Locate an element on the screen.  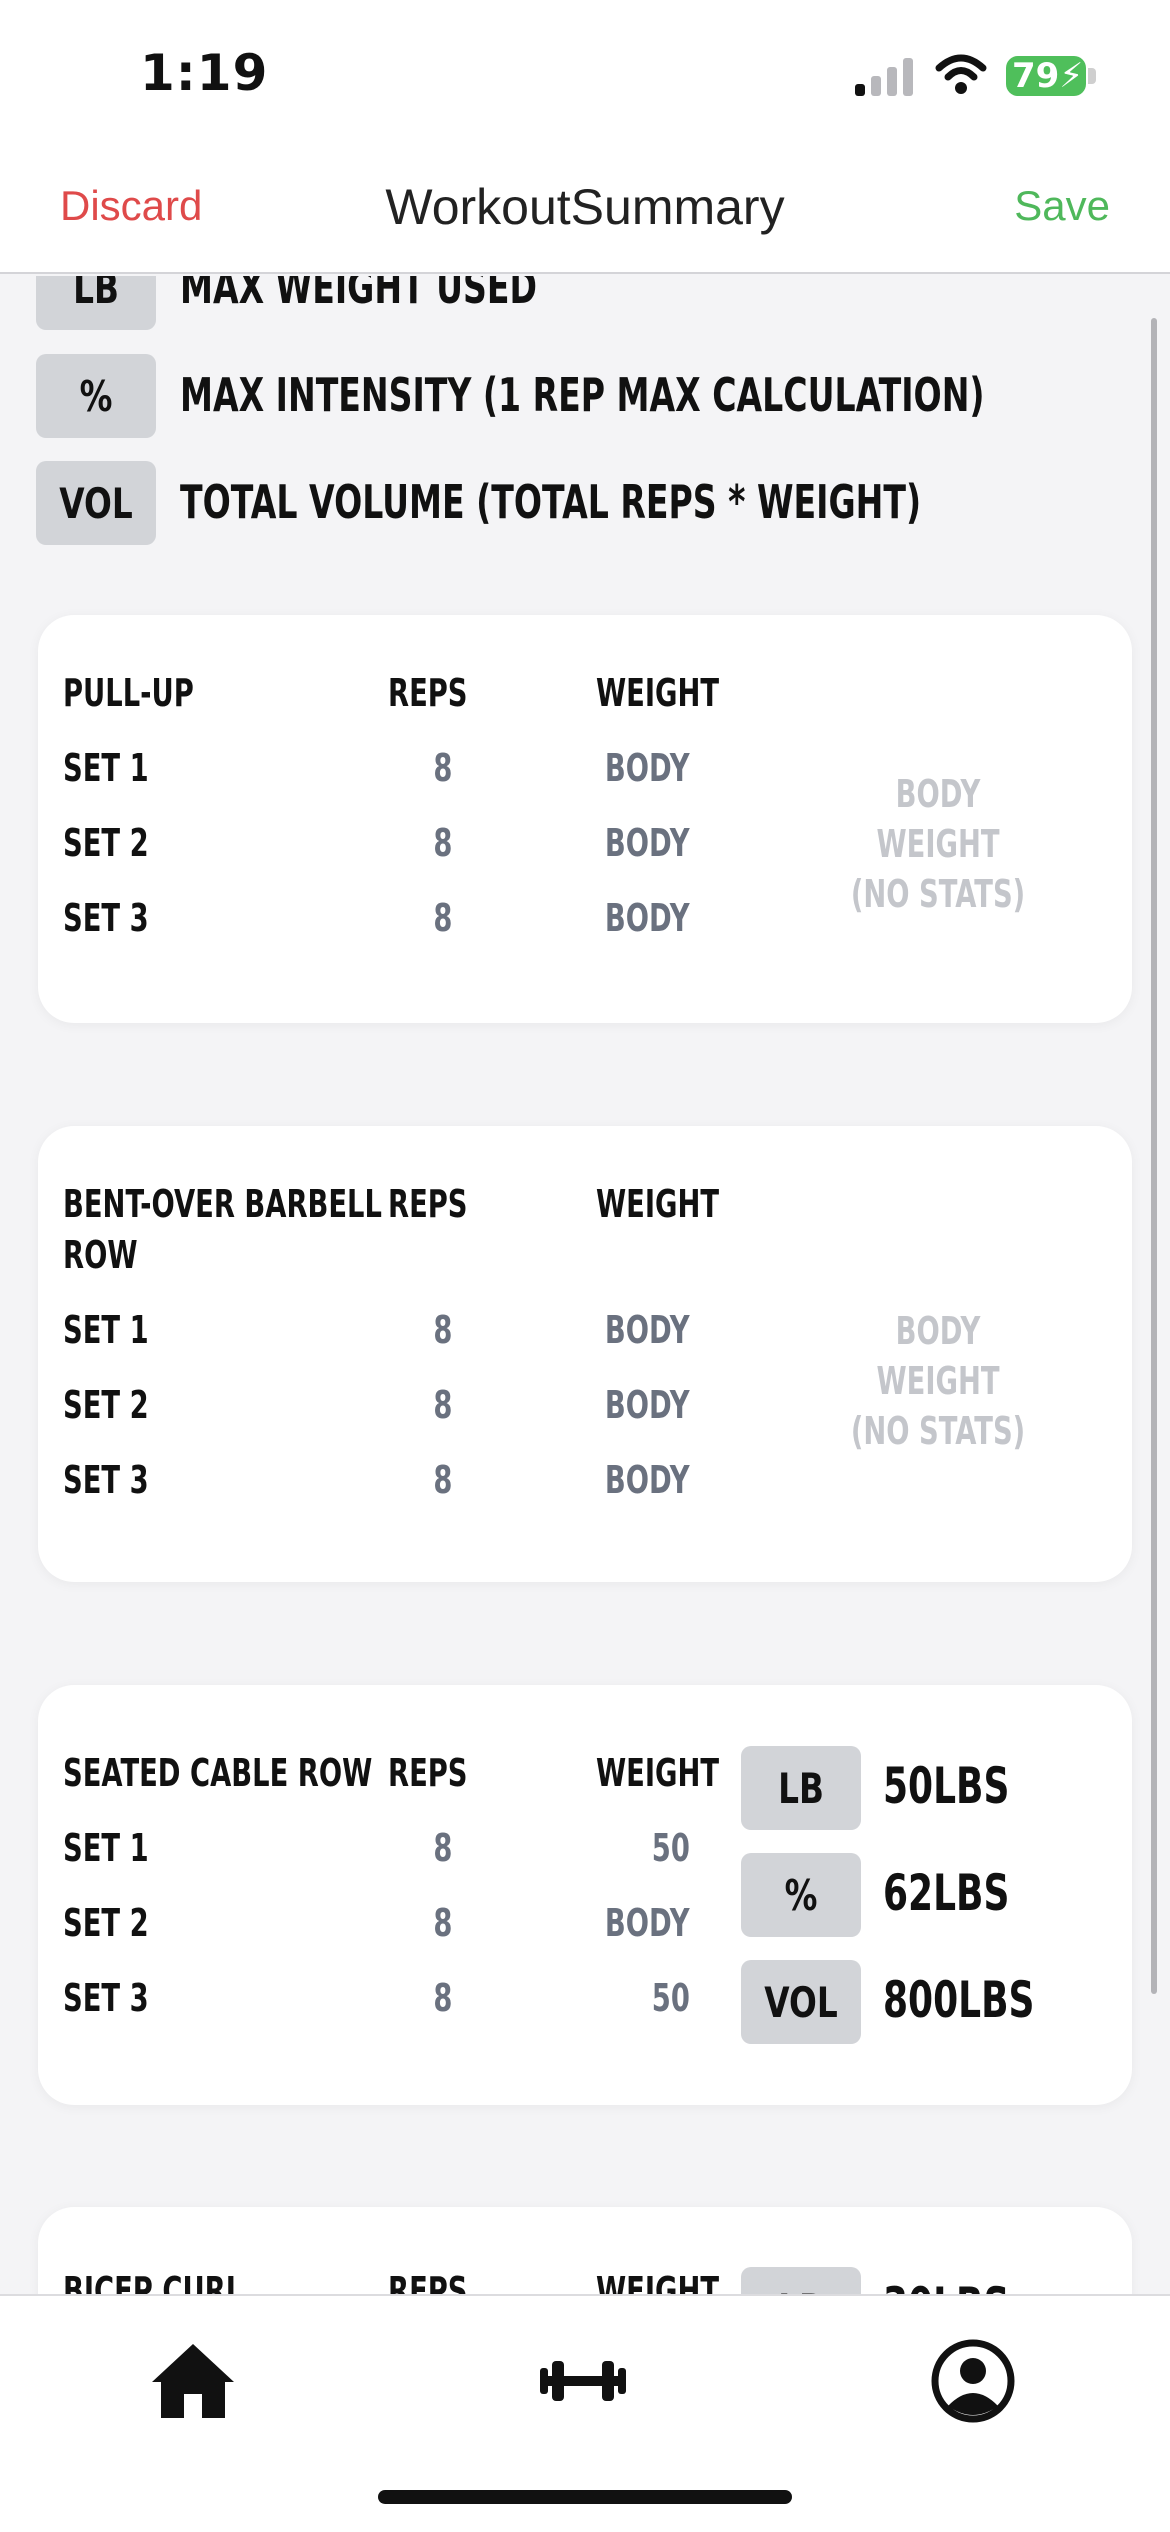
charging-bolt-icon: ⚡ is located at coordinates (1071, 76).